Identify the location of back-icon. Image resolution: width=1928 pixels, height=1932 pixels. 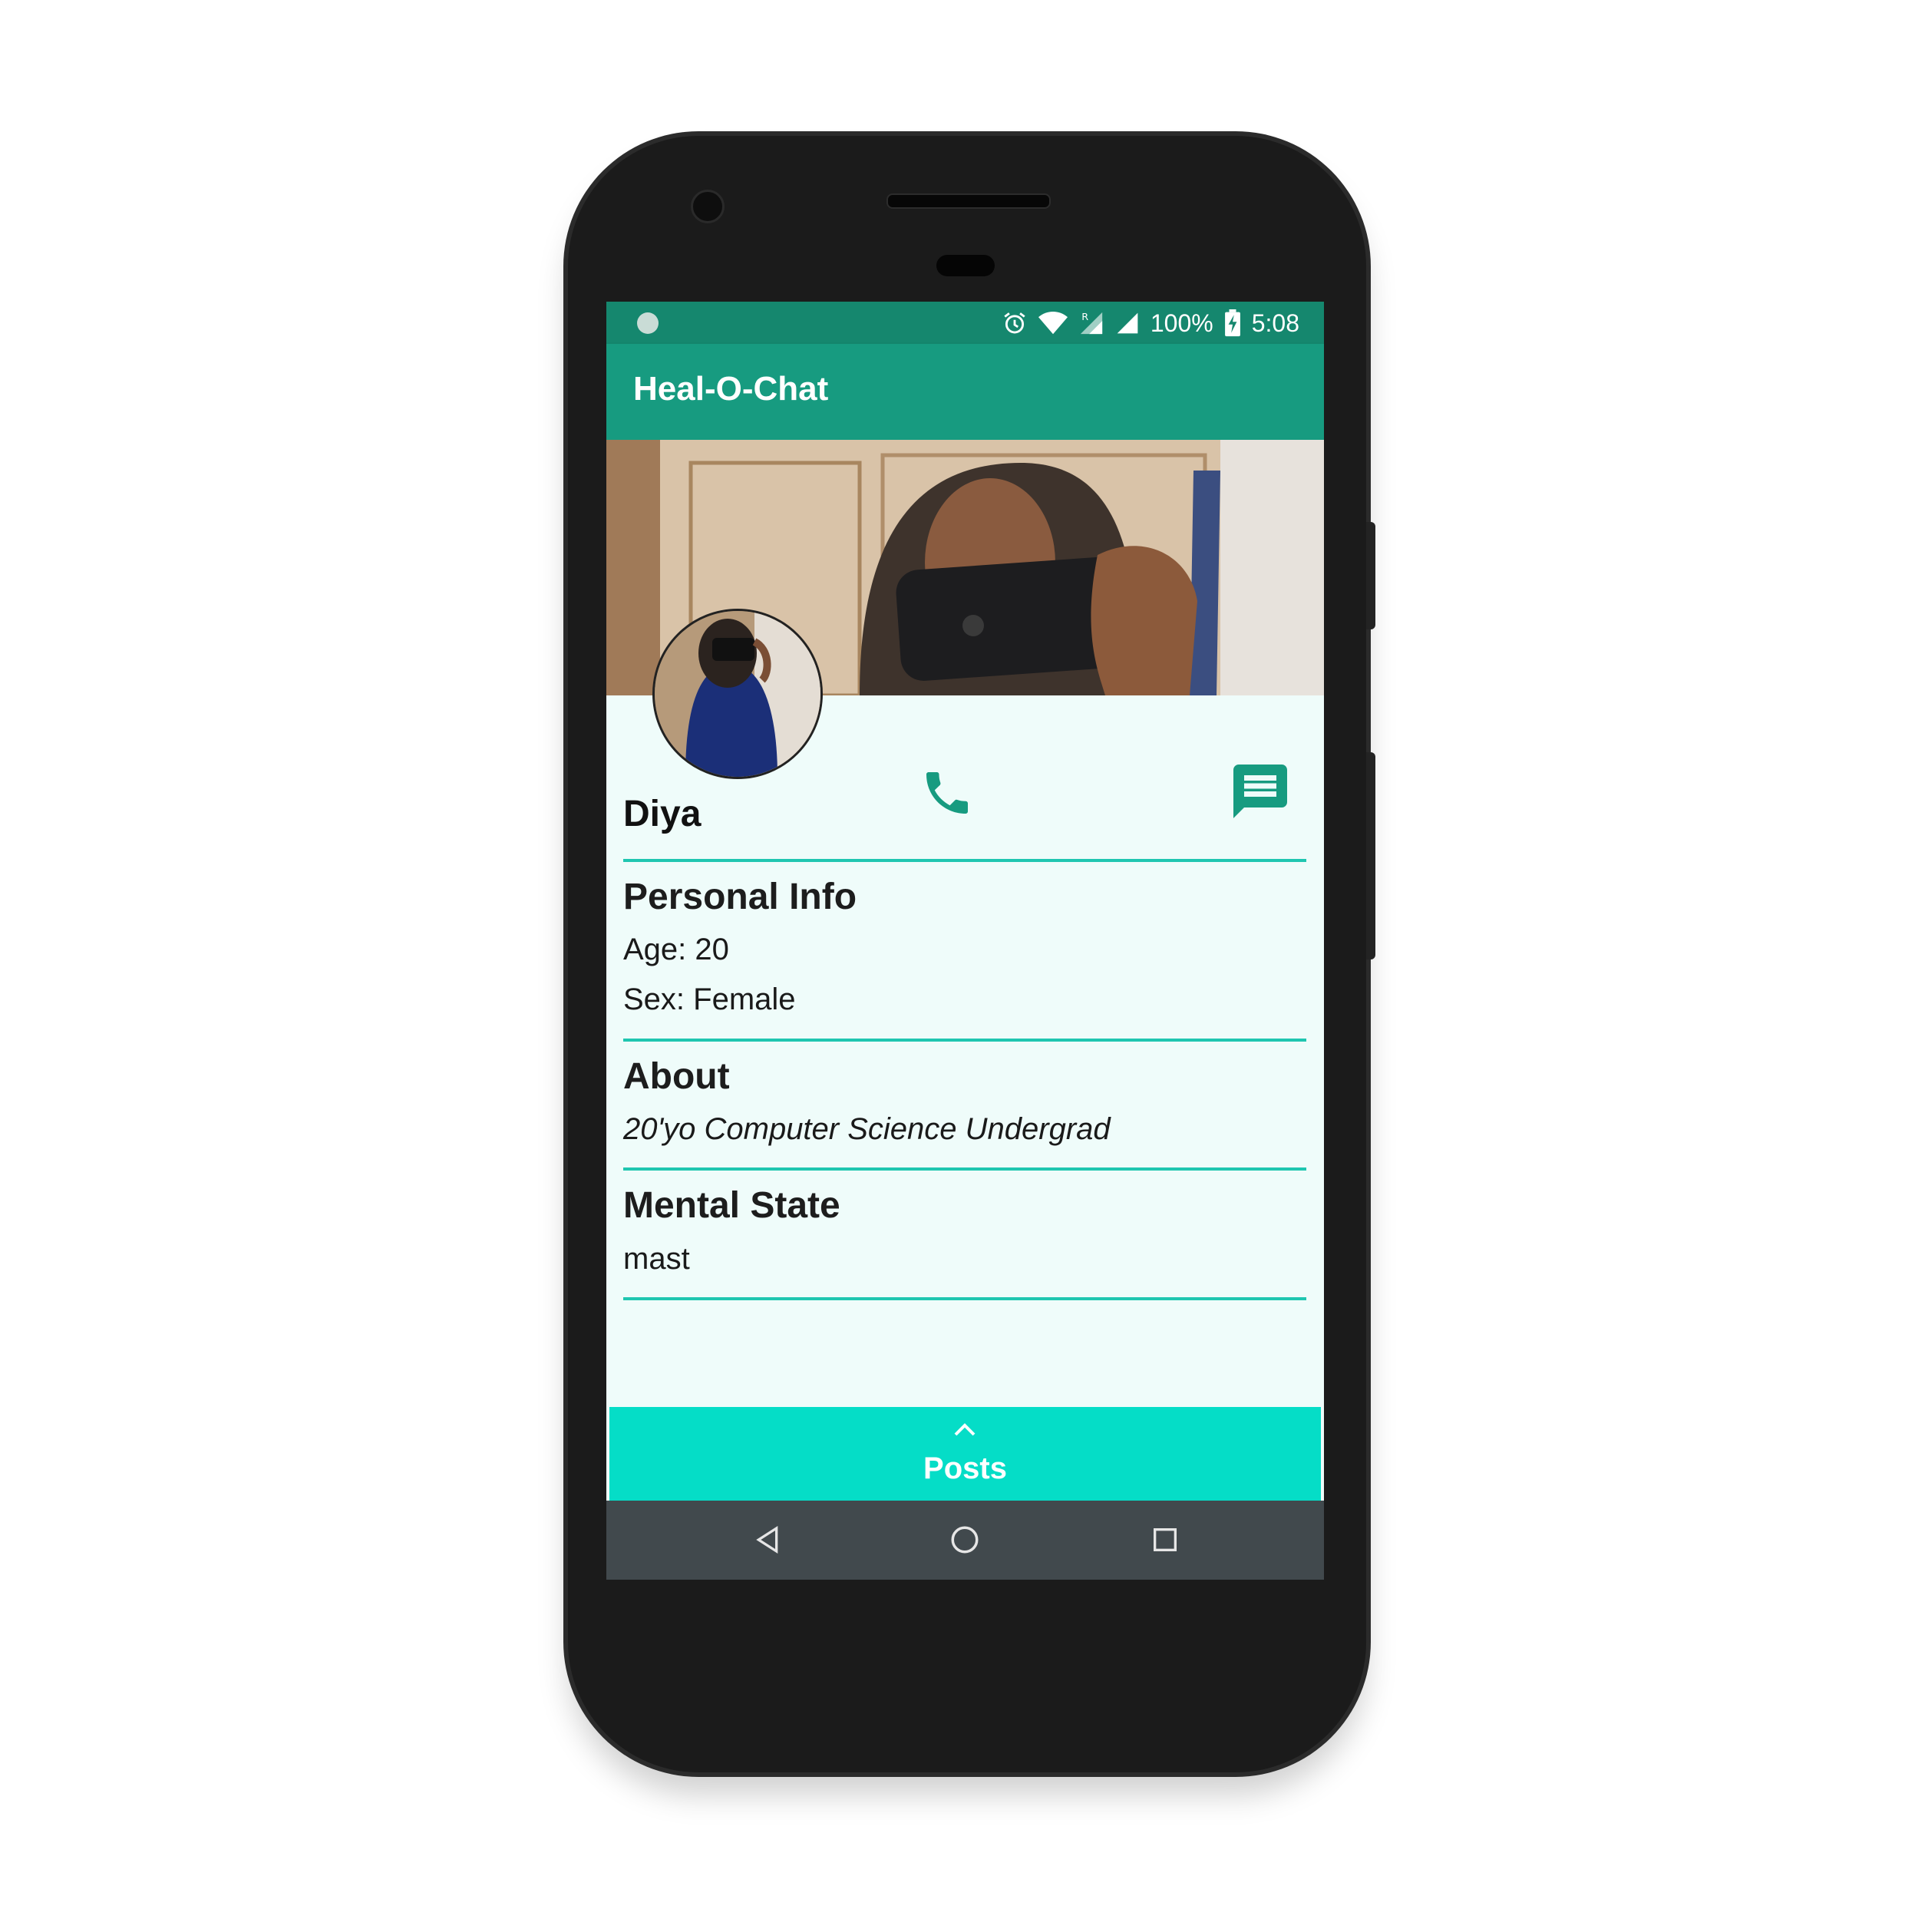
(768, 1540).